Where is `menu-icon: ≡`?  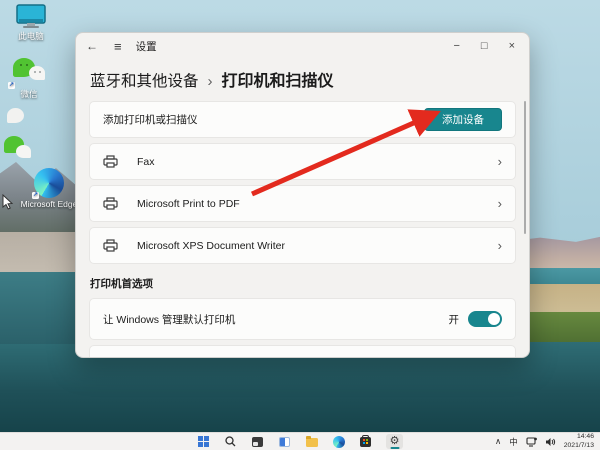 menu-icon: ≡ is located at coordinates (118, 46).